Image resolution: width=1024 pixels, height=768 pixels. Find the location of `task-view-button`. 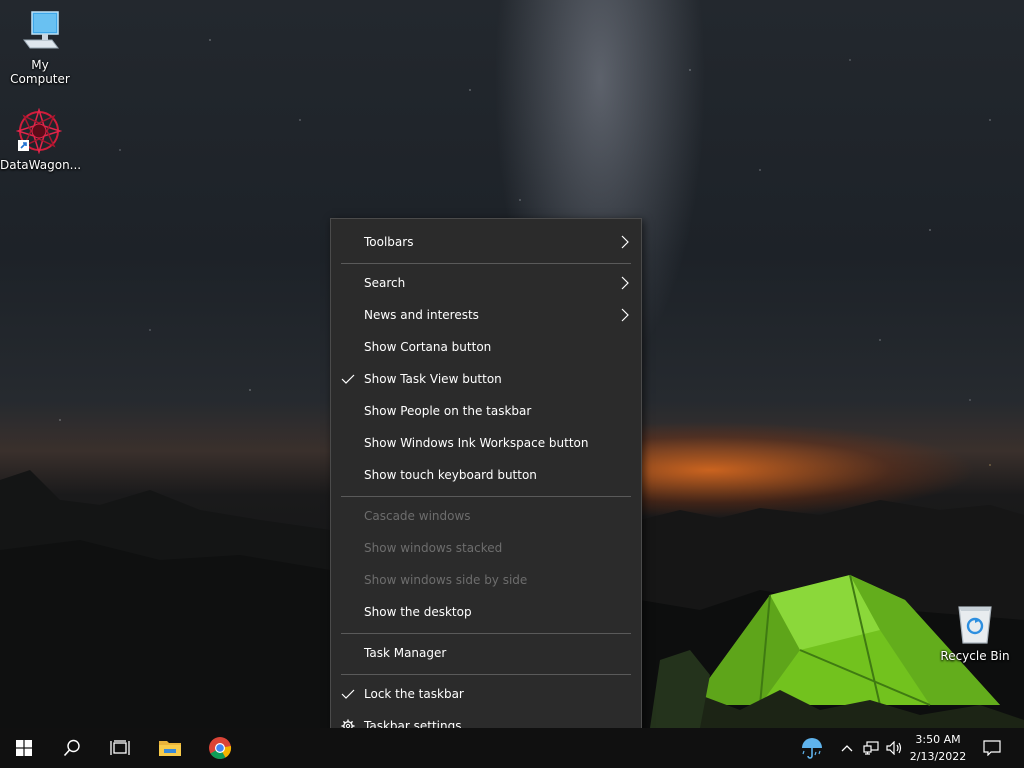

task-view-button is located at coordinates (120, 748).